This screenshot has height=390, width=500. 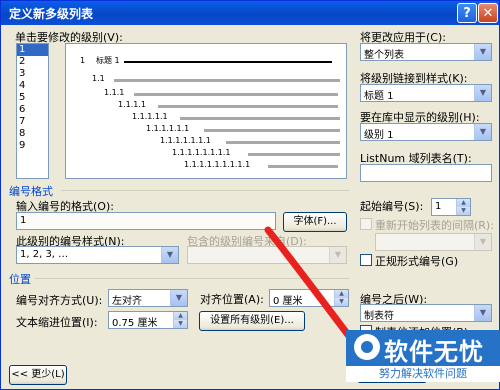 What do you see at coordinates (127, 301) in the screenshot?
I see `alignment-value: 左对齐` at bounding box center [127, 301].